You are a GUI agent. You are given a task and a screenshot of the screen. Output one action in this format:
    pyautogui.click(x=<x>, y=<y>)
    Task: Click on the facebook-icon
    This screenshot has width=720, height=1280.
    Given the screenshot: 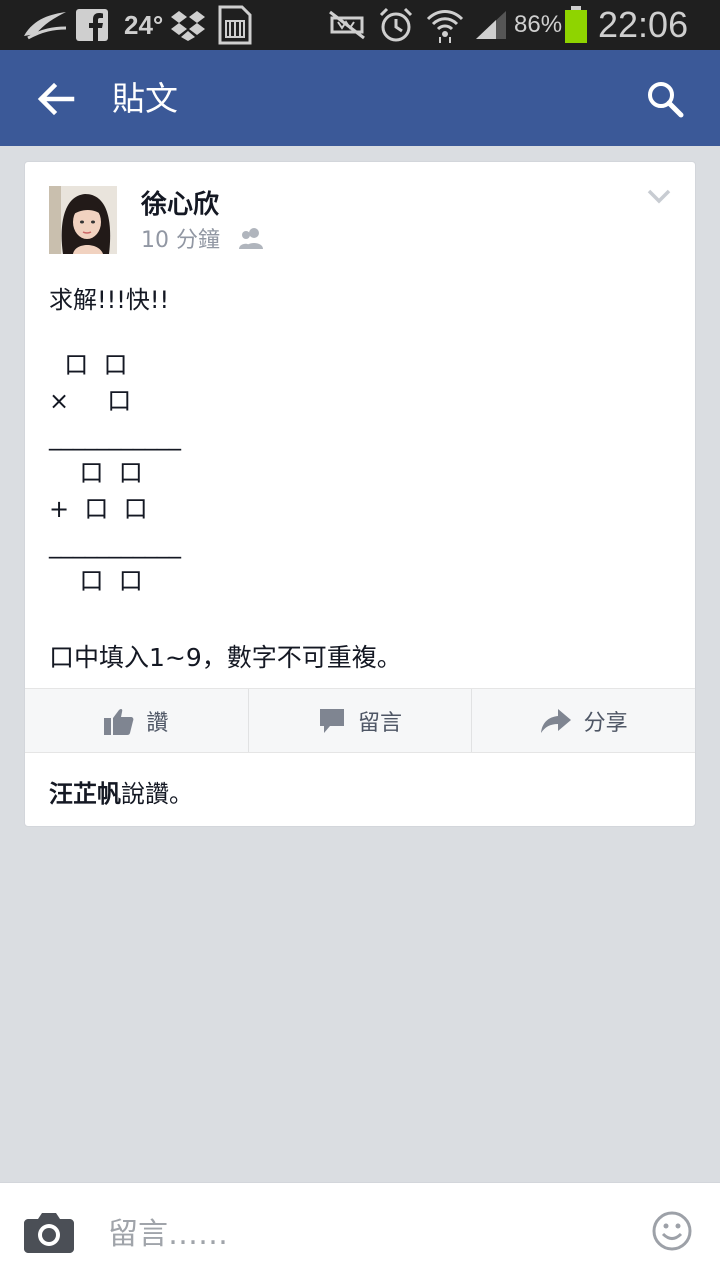 What is the action you would take?
    pyautogui.click(x=92, y=25)
    